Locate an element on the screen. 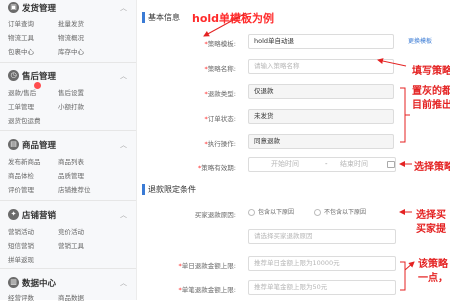 This screenshot has width=450, height=302. annotation-fill-name: 填写策略 is located at coordinates (431, 71).